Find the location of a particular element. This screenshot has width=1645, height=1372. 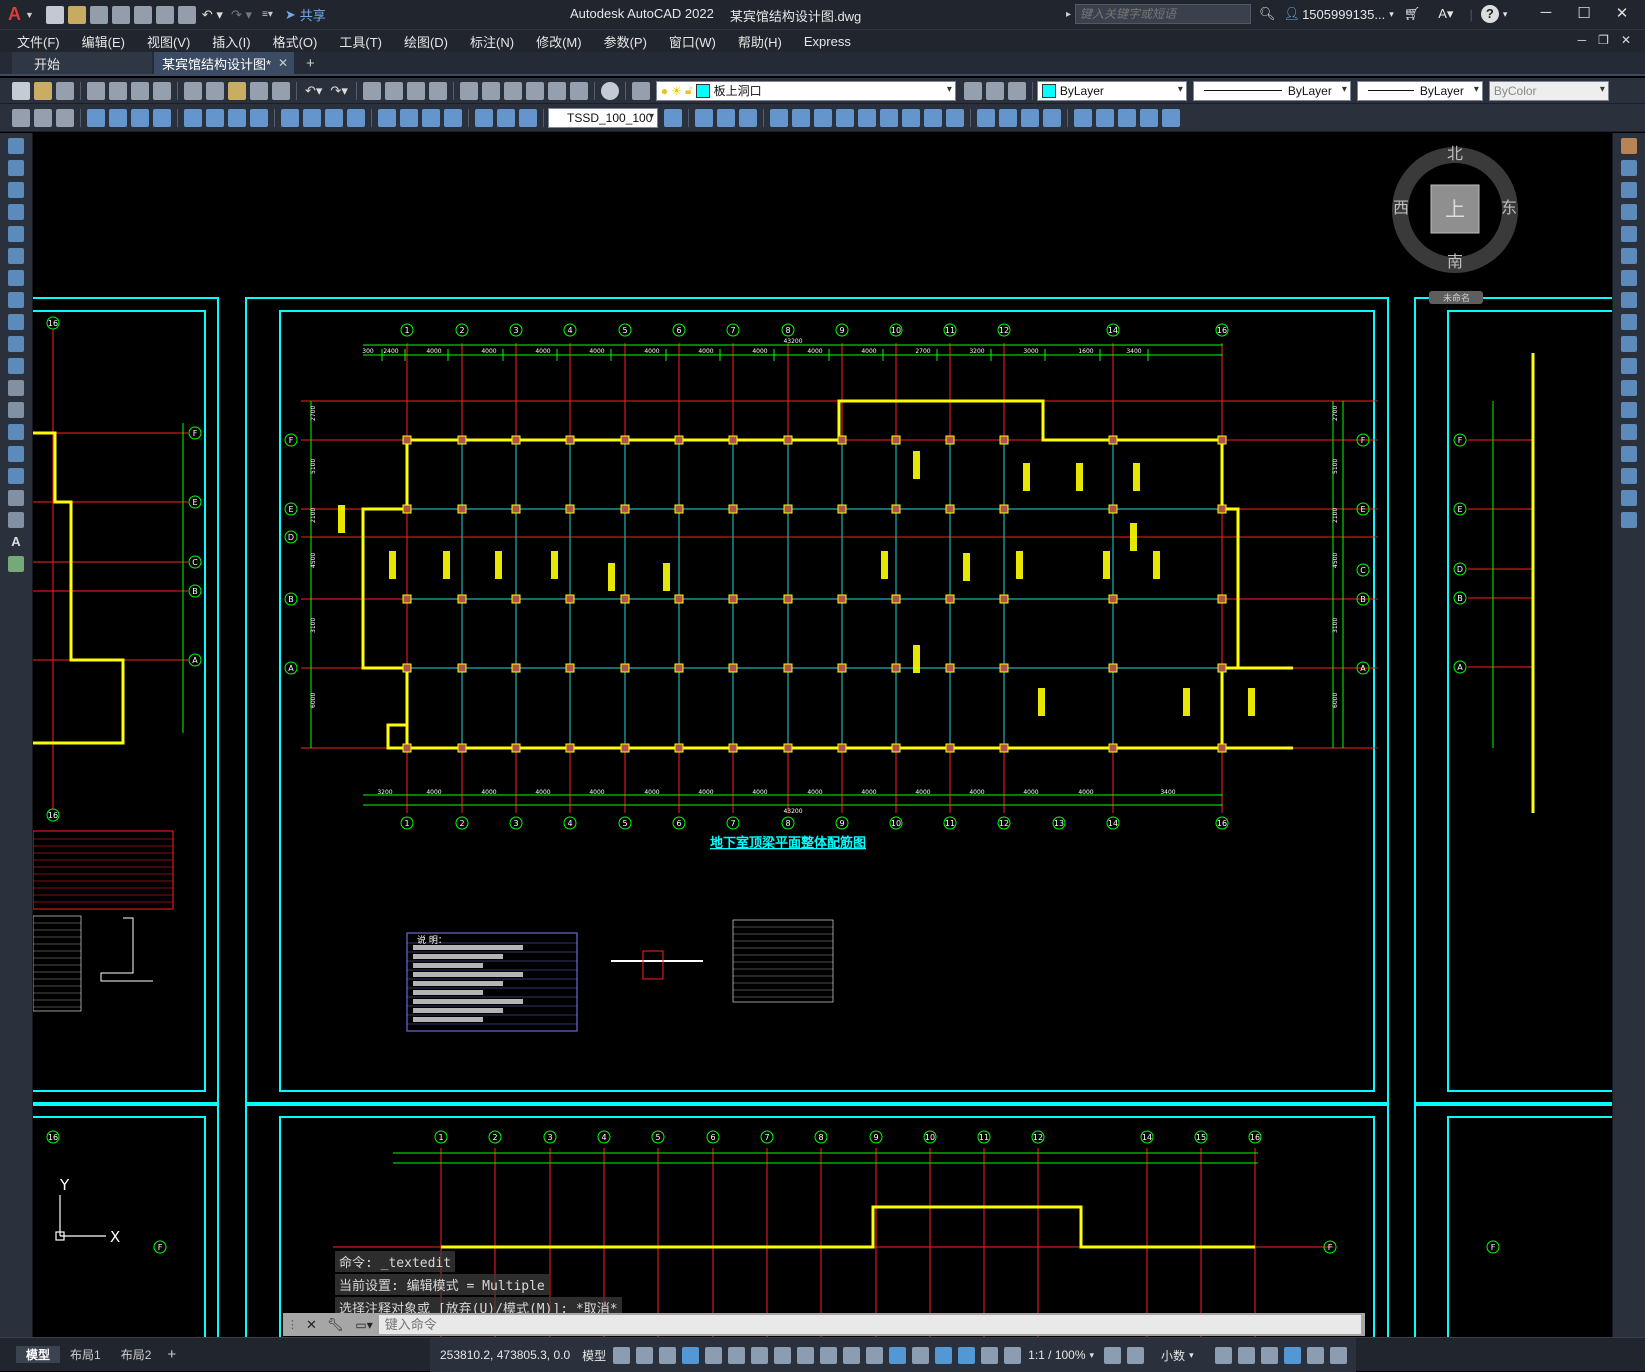

command-recent-icon: ▭▾ is located at coordinates (363, 1325).